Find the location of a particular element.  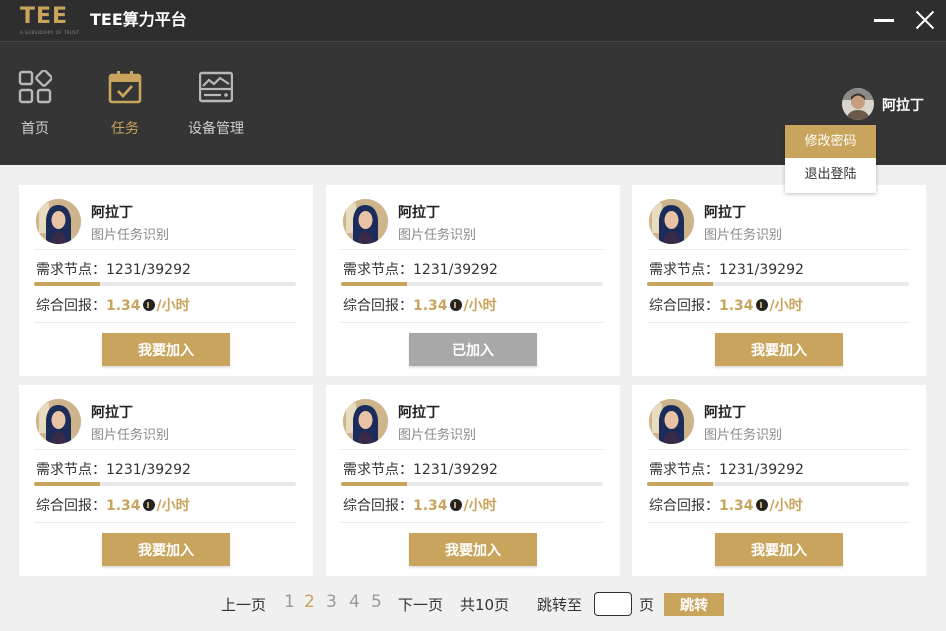

change-password-menu-item: 修改密码 is located at coordinates (830, 141).